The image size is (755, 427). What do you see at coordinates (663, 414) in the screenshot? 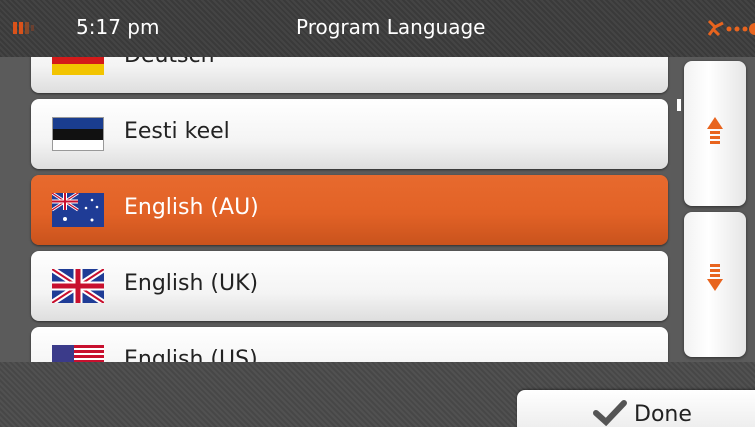
I see `done-label: Done` at bounding box center [663, 414].